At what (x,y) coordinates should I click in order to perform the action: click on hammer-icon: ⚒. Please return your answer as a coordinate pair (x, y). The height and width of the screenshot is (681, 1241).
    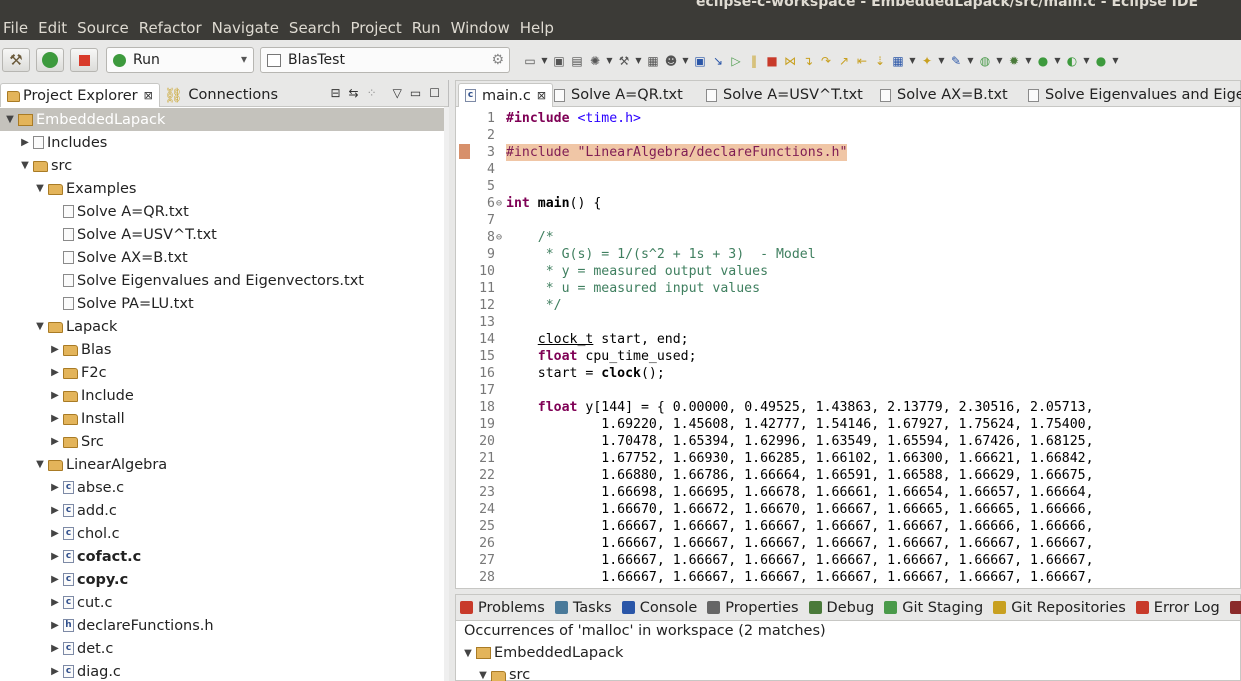
    Looking at the image, I should click on (624, 61).